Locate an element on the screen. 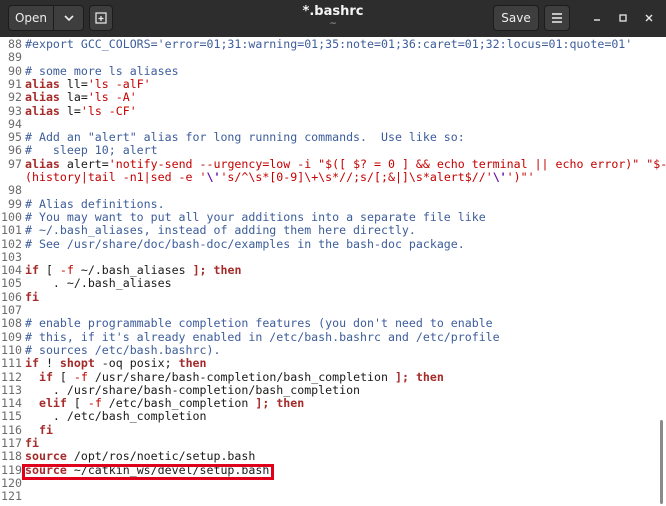 This screenshot has height=506, width=666. code-token: . ~/.bash_aliases is located at coordinates (98, 283).